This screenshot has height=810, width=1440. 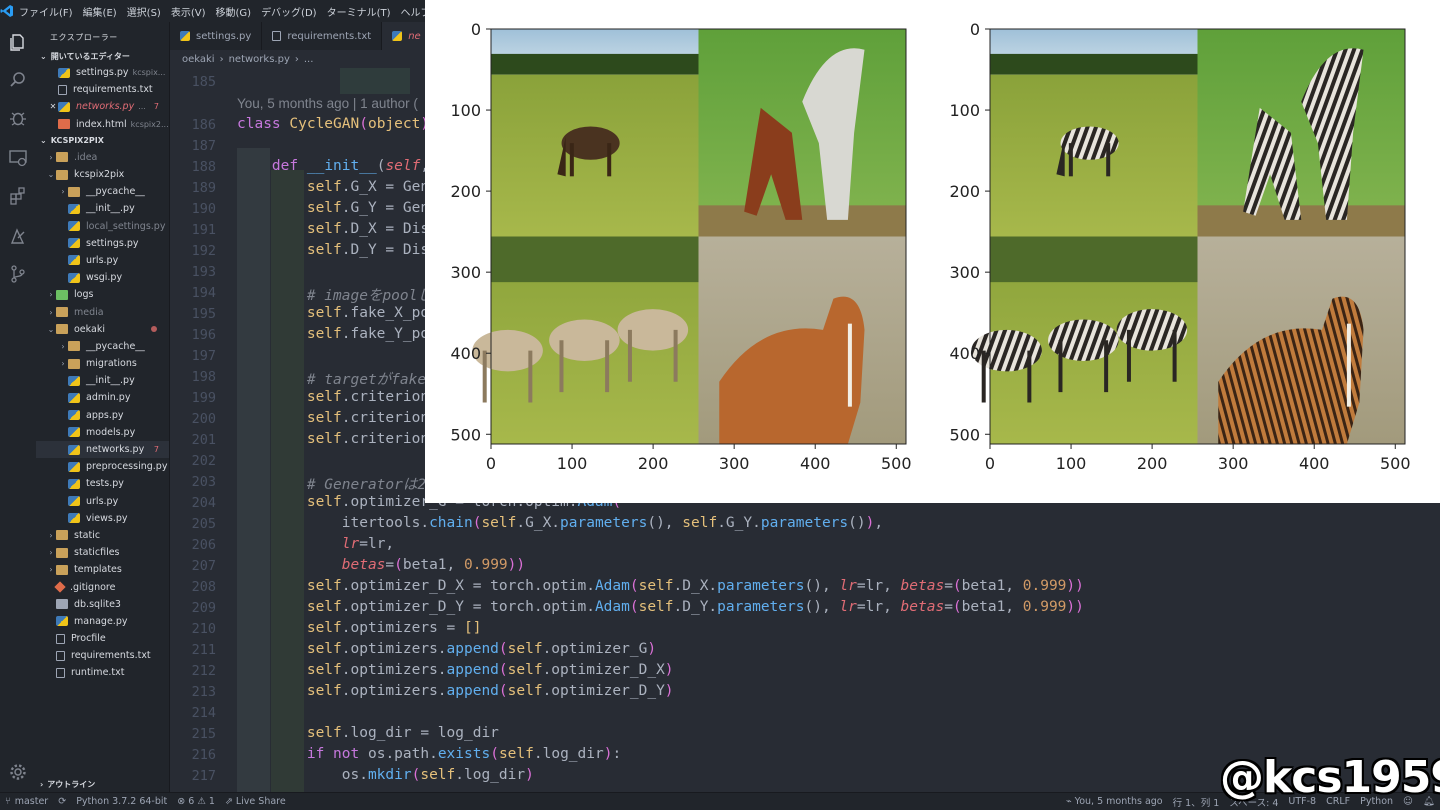 I want to click on file-item: requirements.txt, so click(x=102, y=655).